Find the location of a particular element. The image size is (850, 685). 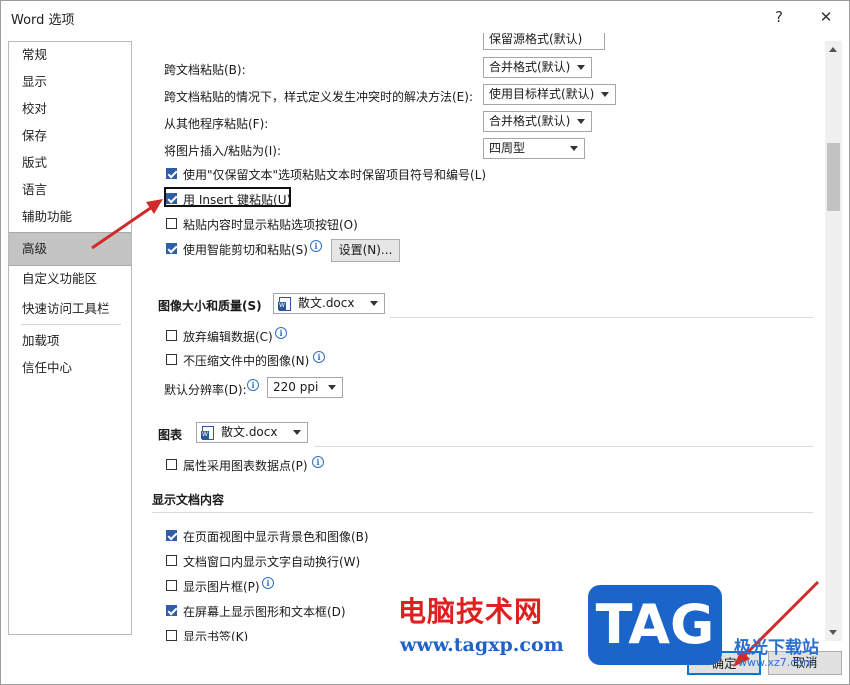

watermark-extra-url: www.xz7.com is located at coordinates (776, 662).